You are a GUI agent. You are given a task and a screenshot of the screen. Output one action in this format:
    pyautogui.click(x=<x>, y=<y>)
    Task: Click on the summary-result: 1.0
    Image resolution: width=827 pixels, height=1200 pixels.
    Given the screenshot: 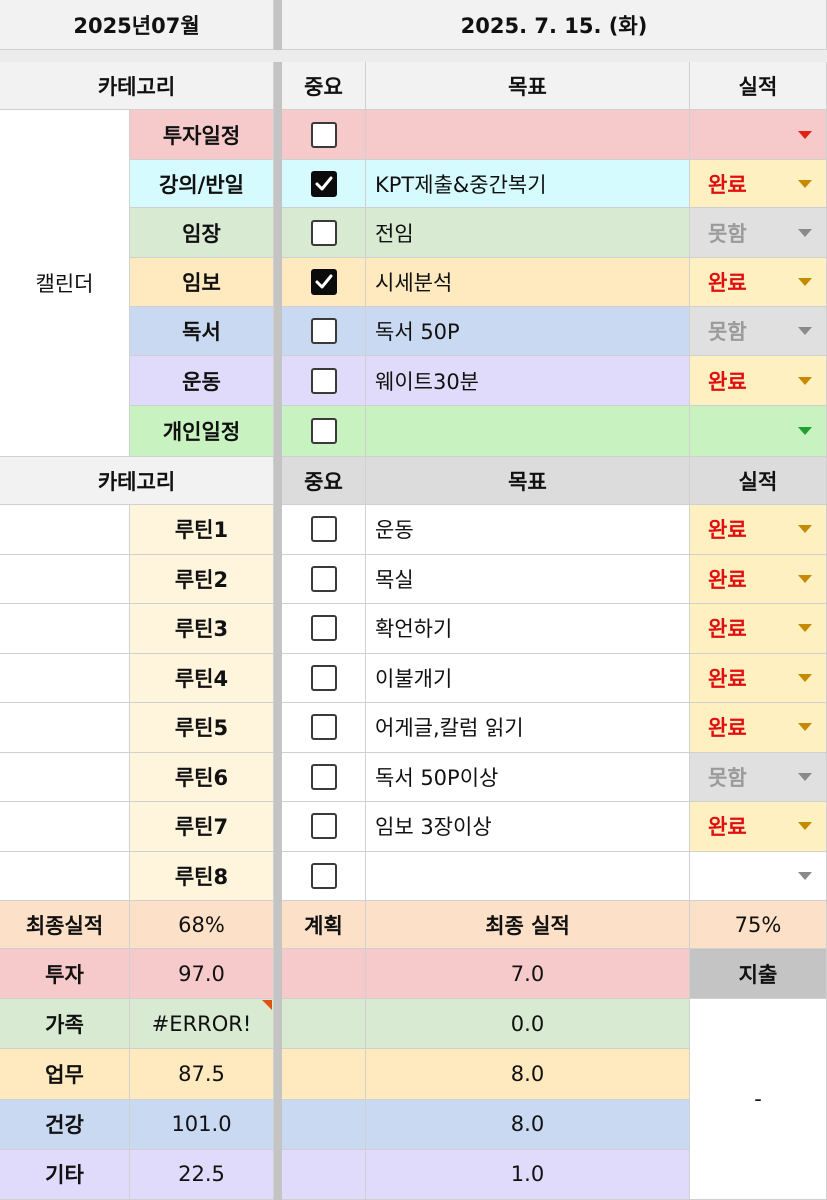 What is the action you would take?
    pyautogui.click(x=528, y=1174)
    